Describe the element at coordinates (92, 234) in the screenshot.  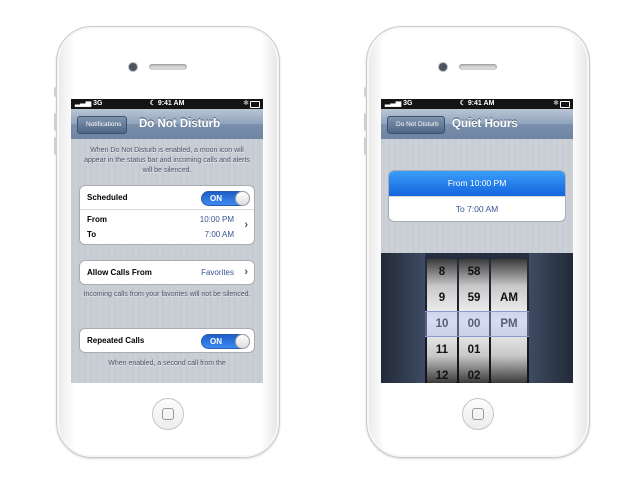
I see `to-label: To` at that location.